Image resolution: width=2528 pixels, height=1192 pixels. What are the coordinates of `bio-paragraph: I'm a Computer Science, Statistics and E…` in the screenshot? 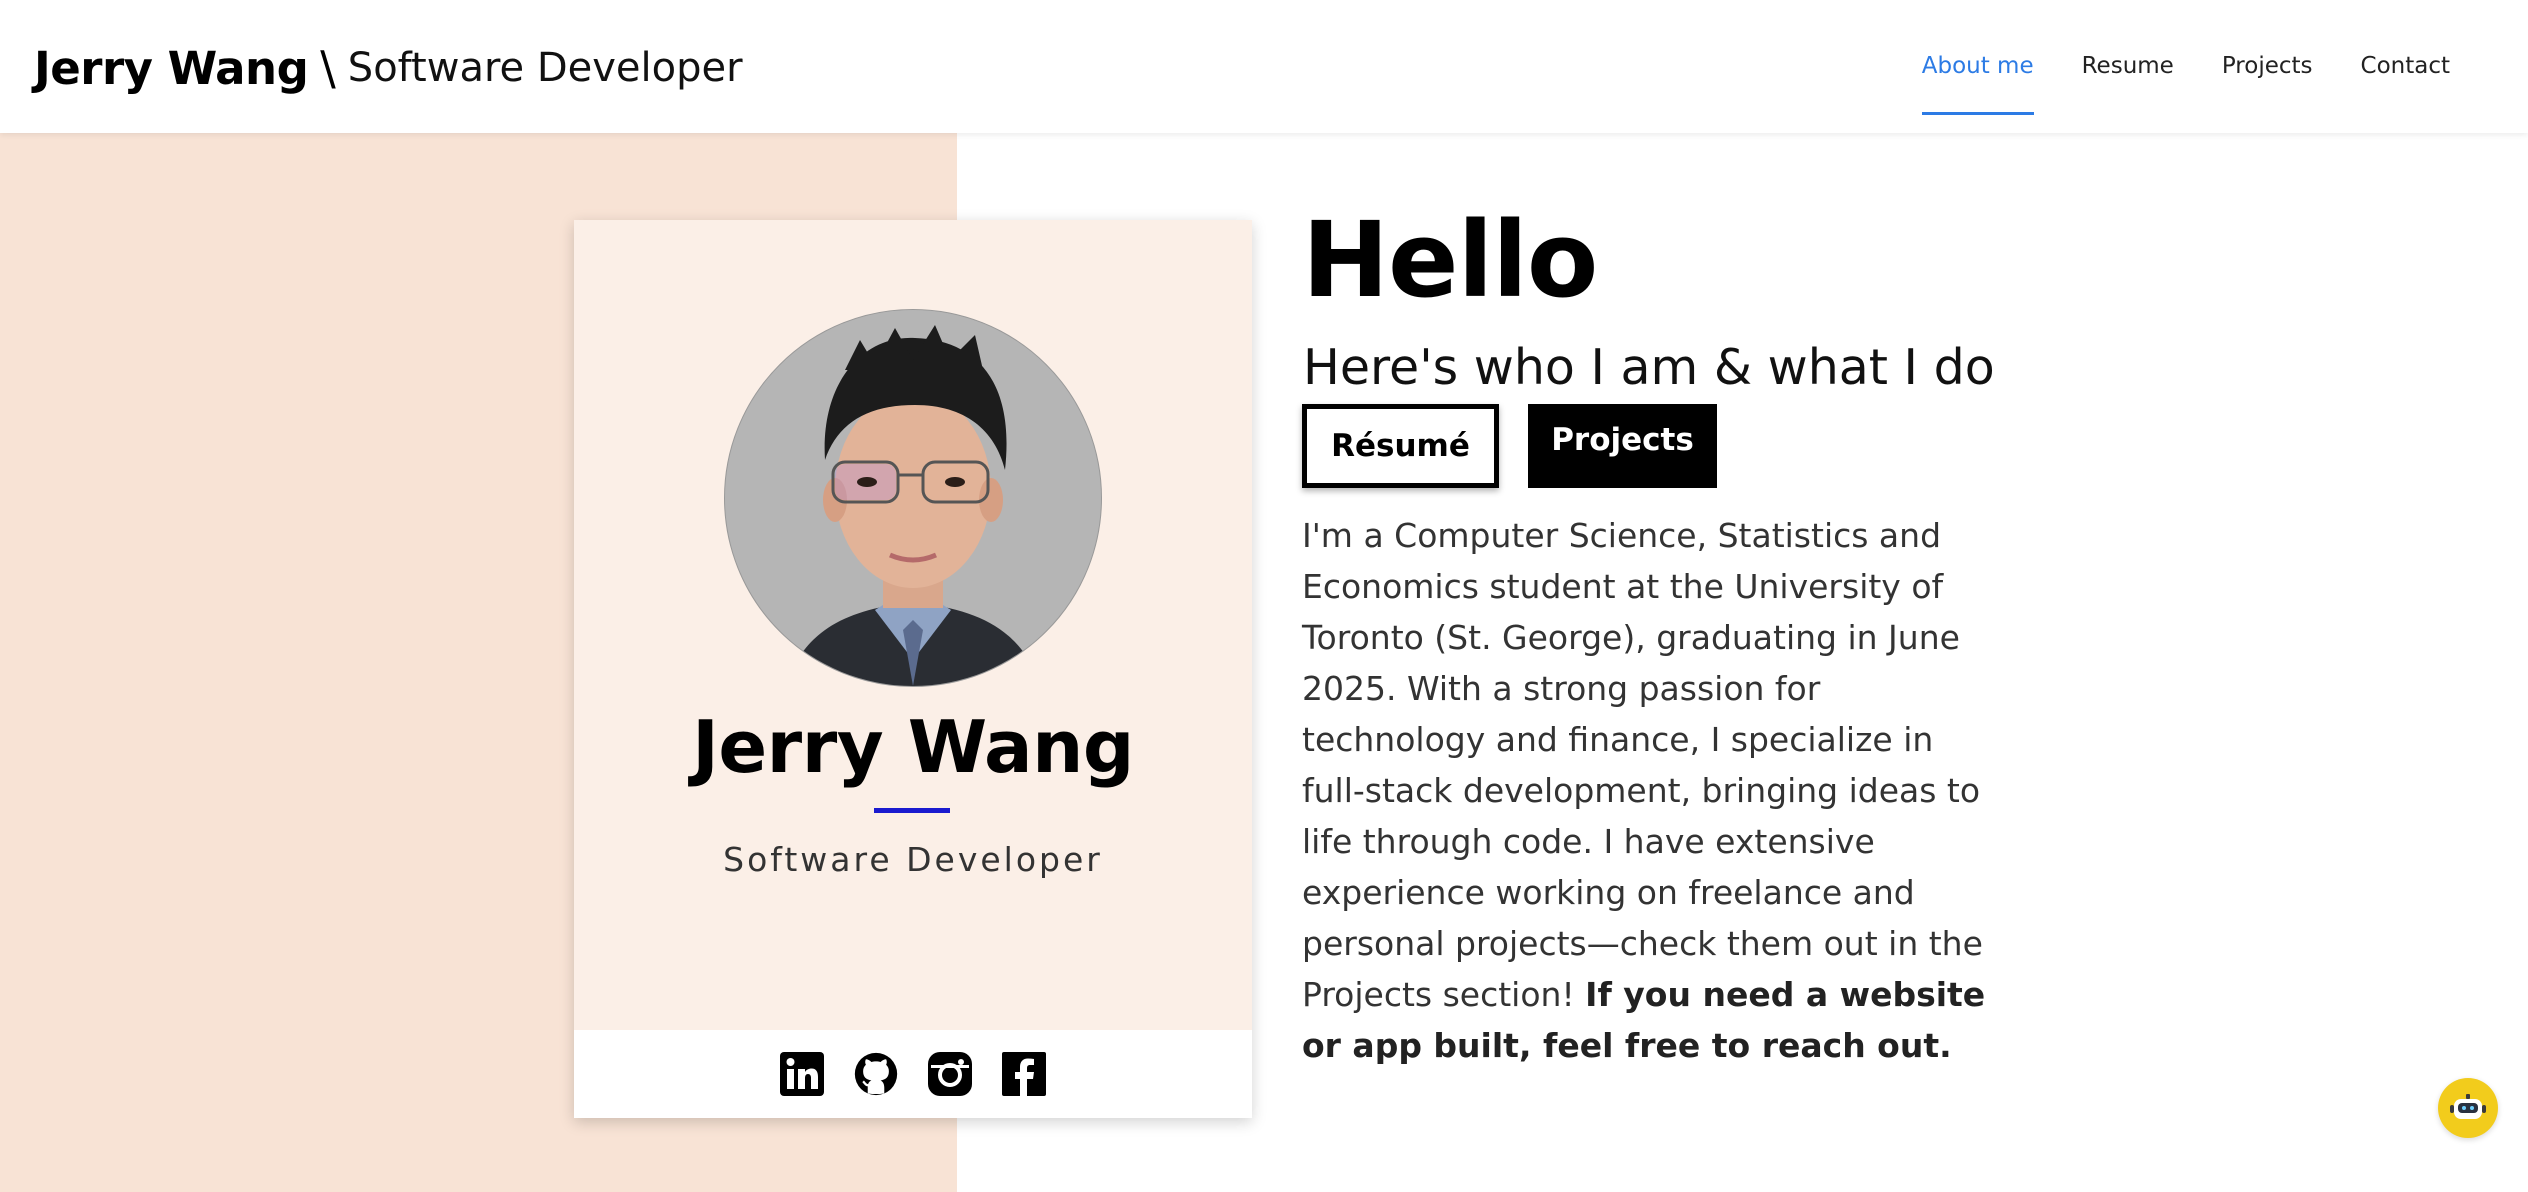 It's located at (1647, 790).